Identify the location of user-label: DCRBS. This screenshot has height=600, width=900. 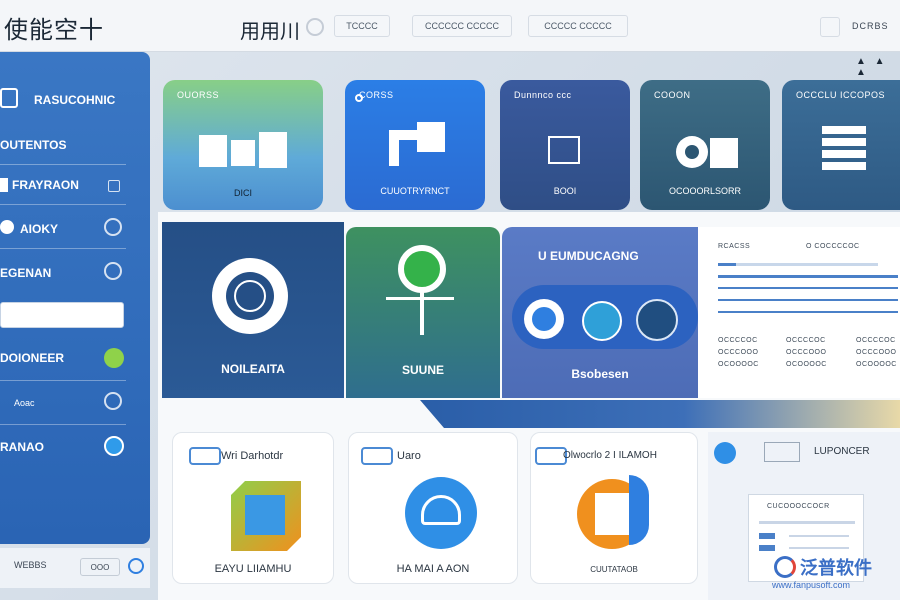
(870, 26).